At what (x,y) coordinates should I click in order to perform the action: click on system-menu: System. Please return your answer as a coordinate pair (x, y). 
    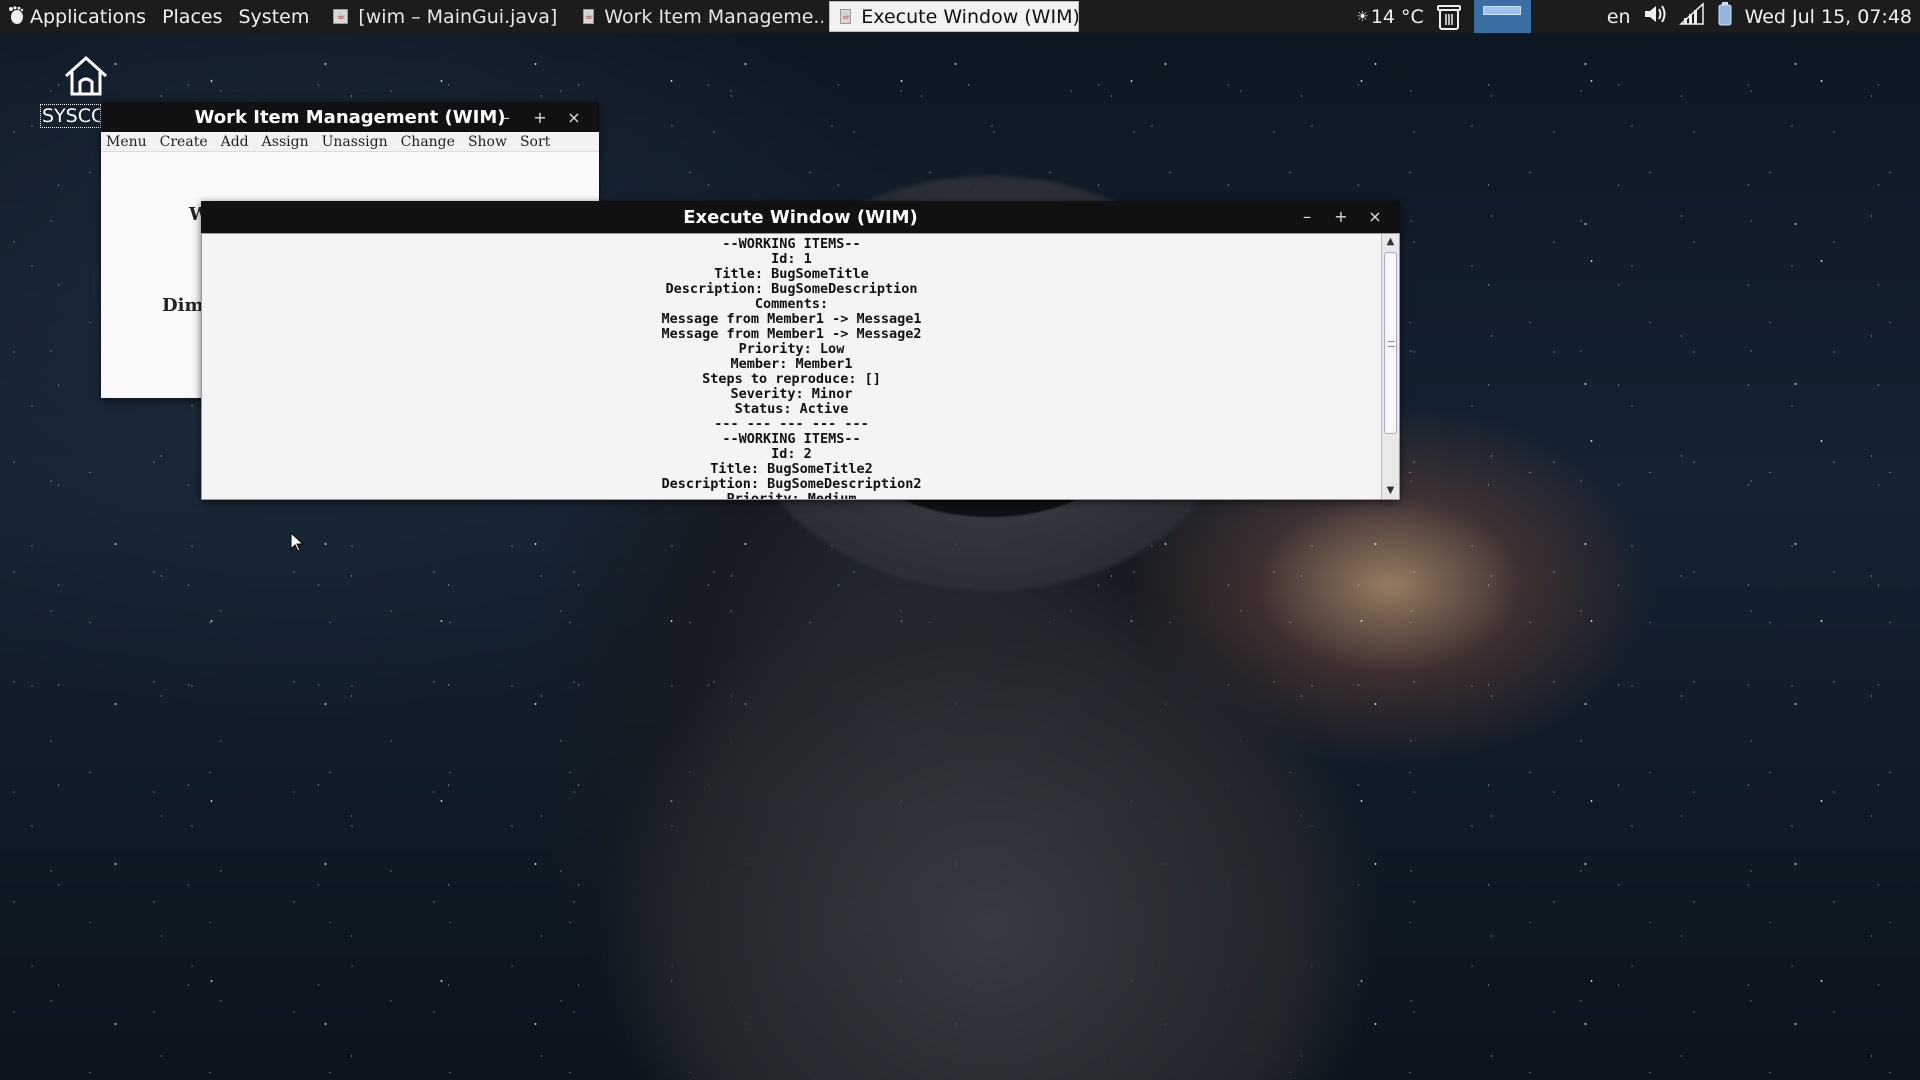
    Looking at the image, I should click on (273, 16).